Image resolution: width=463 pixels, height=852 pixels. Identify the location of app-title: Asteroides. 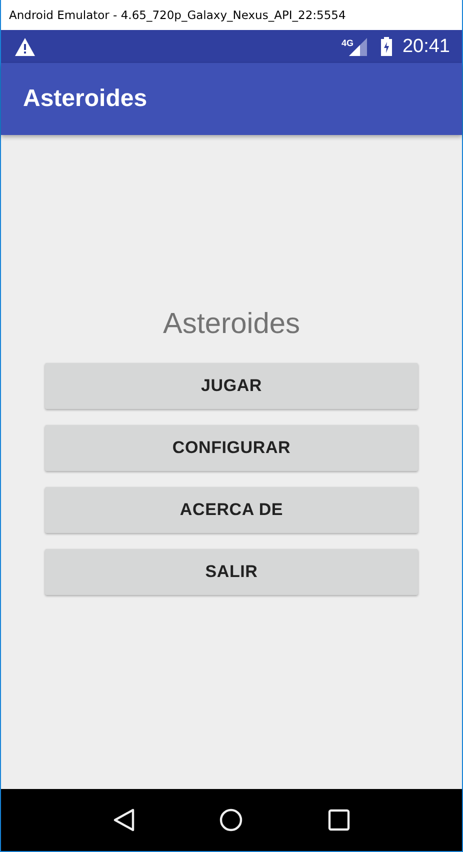
(85, 99).